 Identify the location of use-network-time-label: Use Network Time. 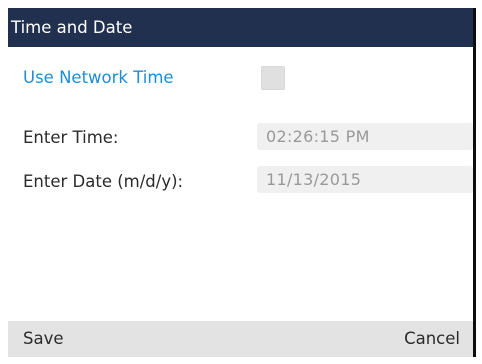
(98, 77).